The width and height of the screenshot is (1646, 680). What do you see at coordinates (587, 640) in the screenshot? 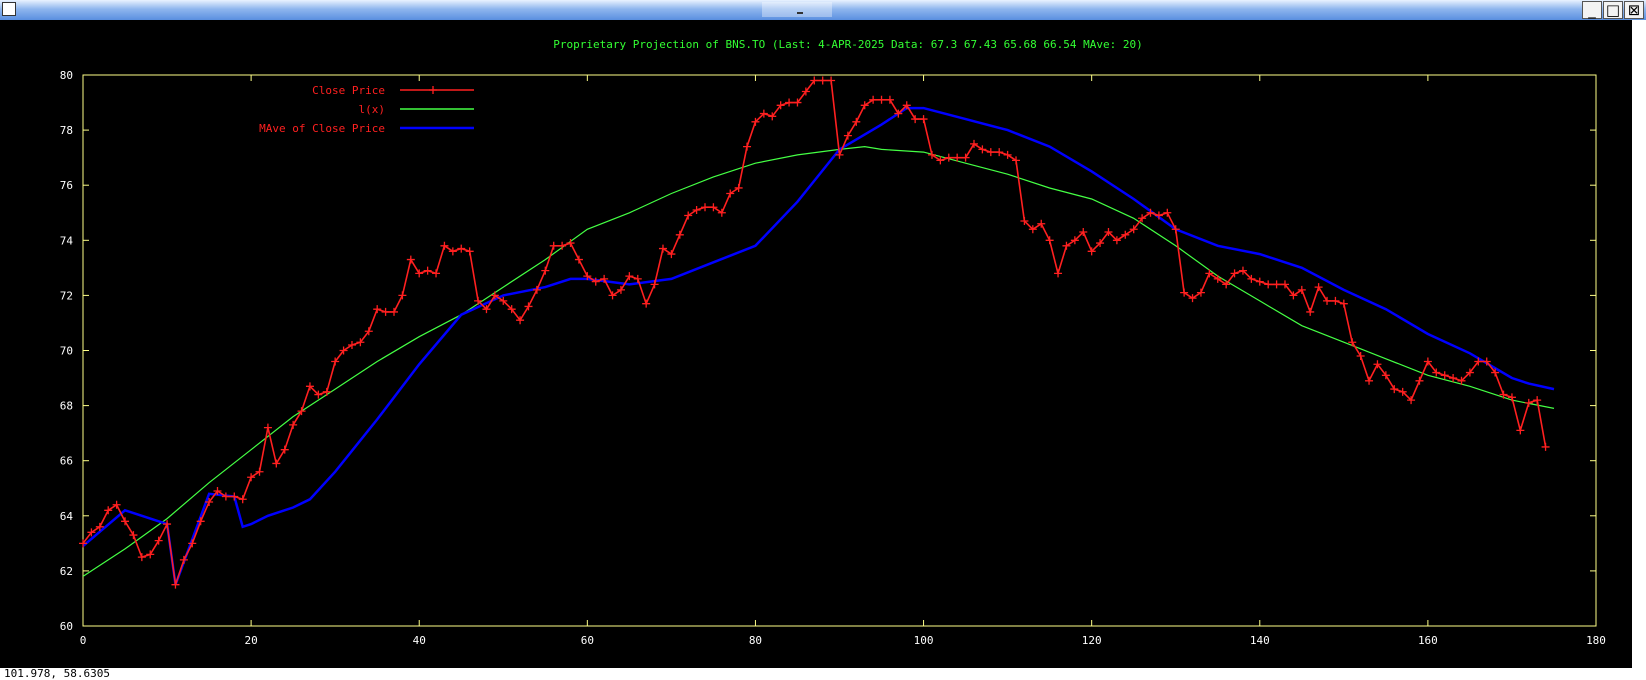
I see `x-tick-label: 60` at bounding box center [587, 640].